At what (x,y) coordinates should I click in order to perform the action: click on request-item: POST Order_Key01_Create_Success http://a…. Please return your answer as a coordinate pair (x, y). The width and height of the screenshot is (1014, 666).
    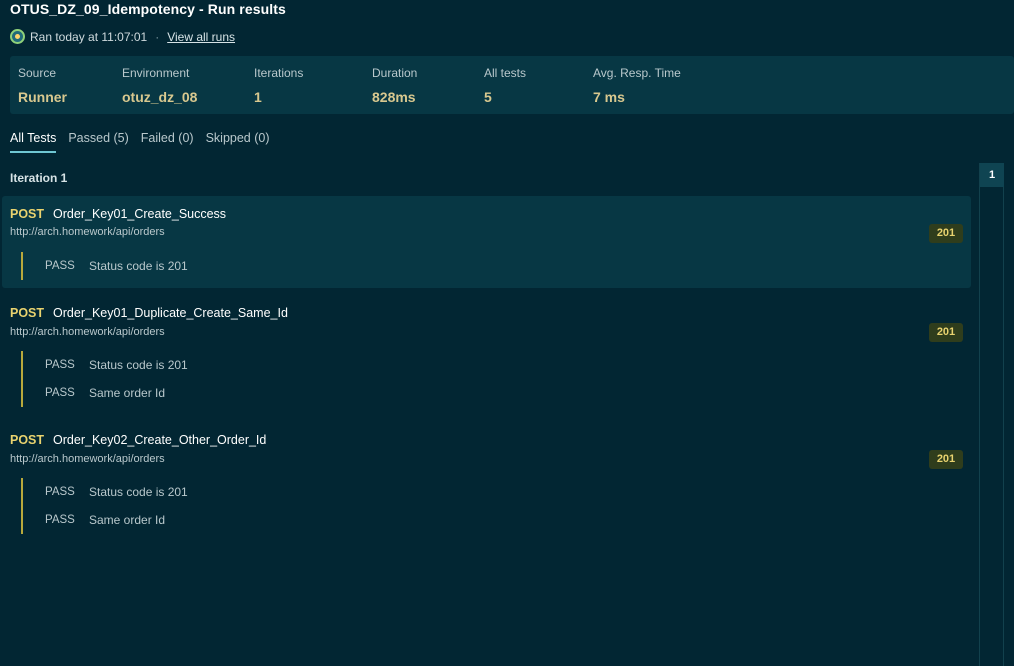
    Looking at the image, I should click on (486, 242).